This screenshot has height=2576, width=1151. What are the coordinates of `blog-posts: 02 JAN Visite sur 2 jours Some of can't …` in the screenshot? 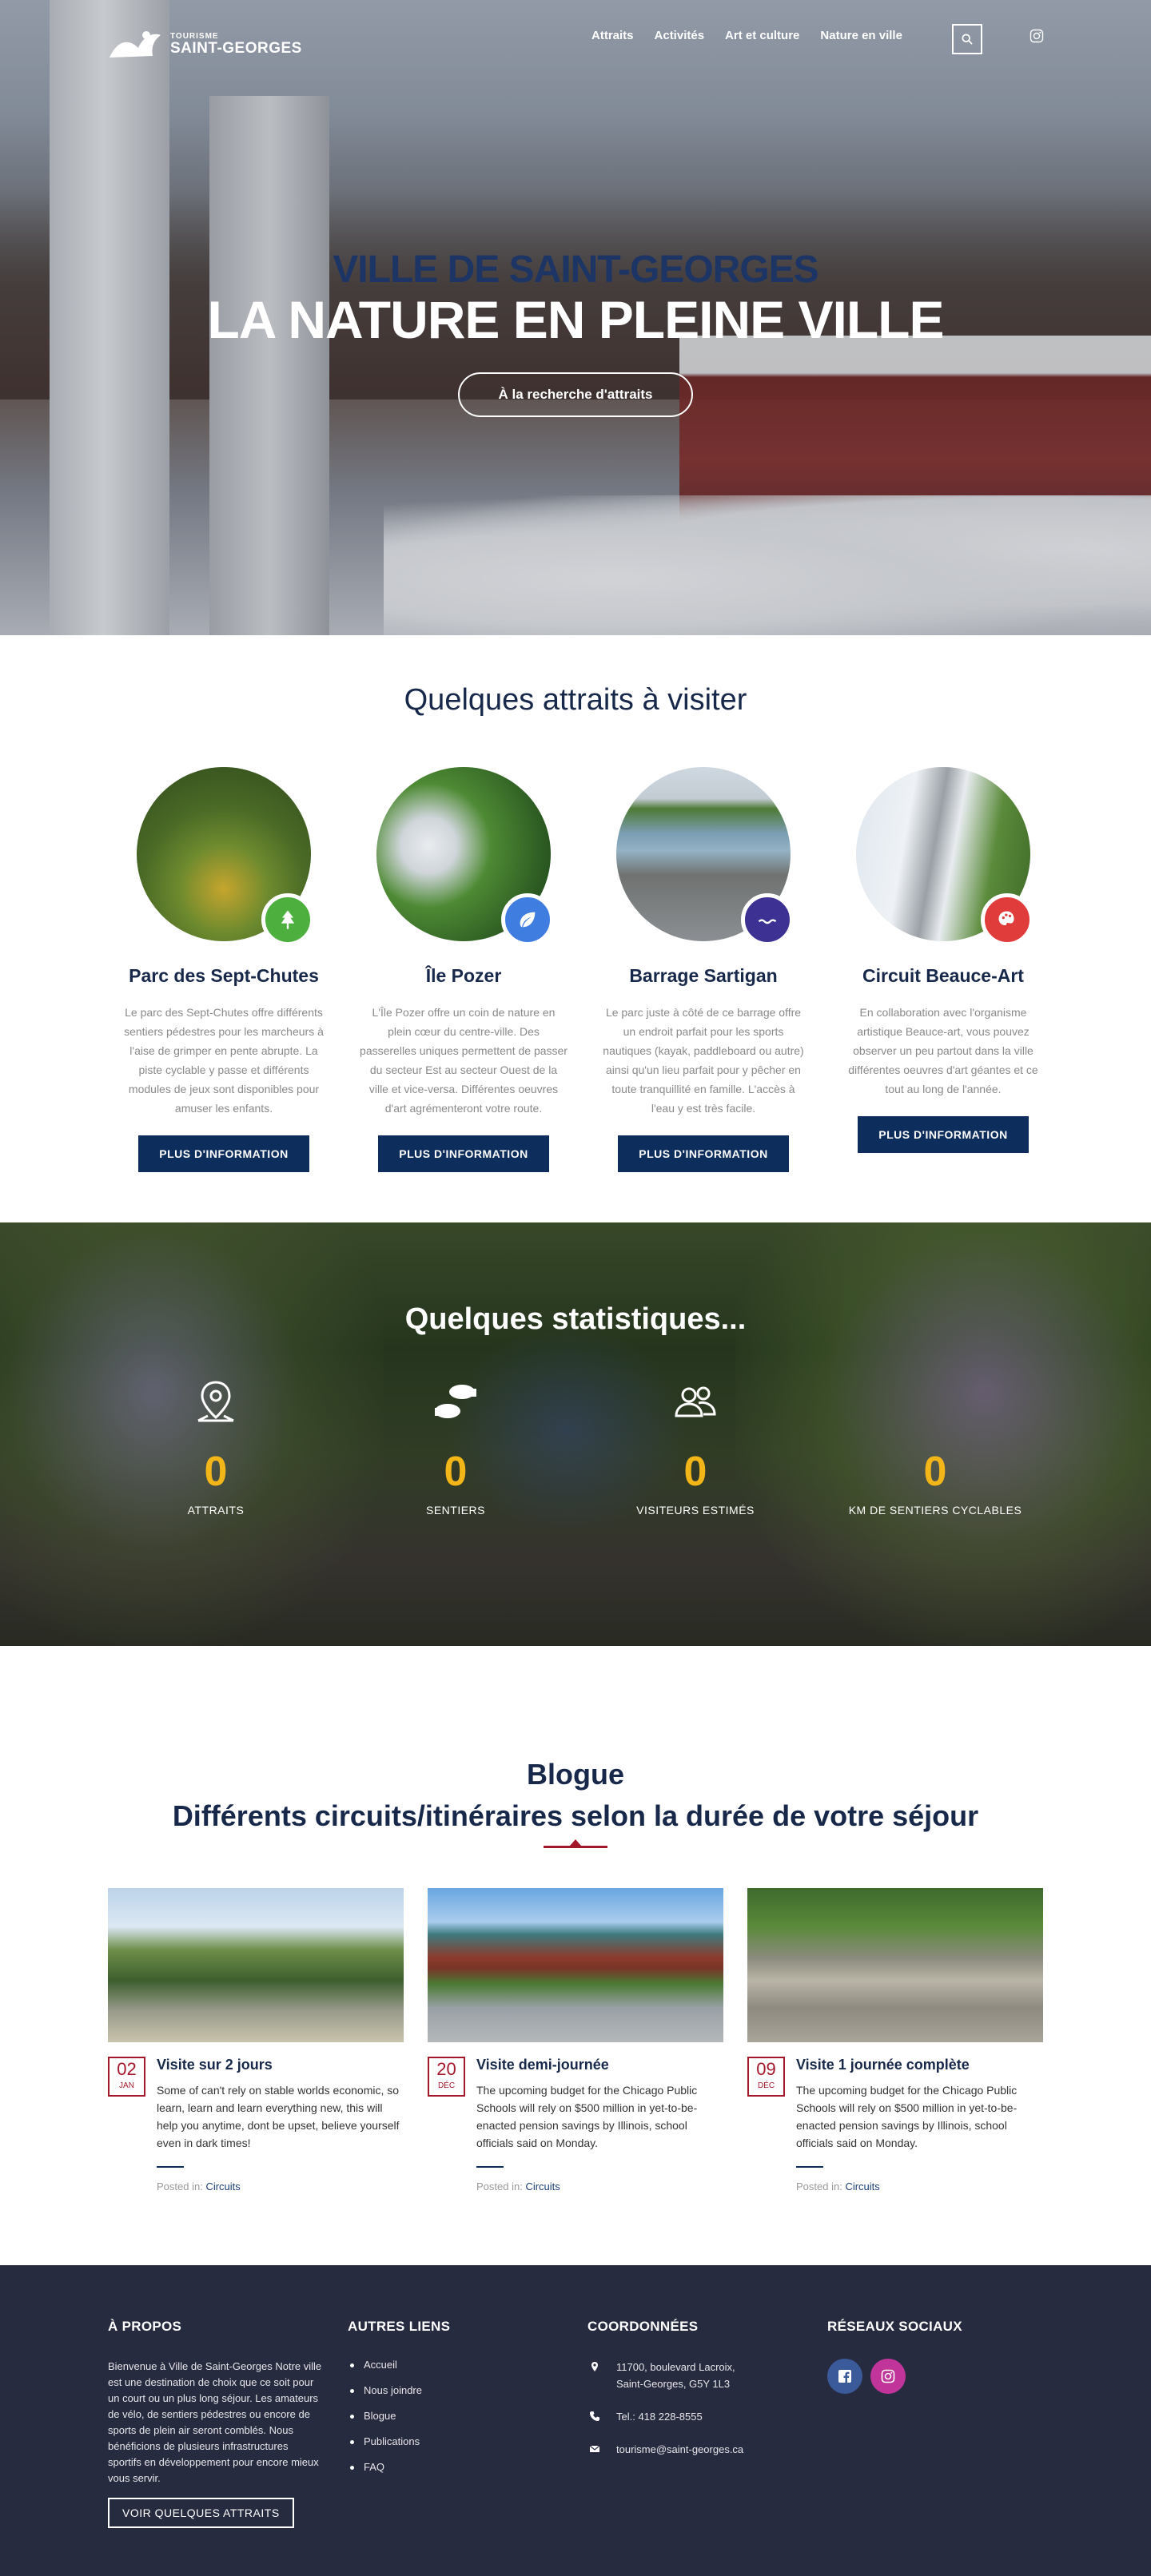 It's located at (575, 2040).